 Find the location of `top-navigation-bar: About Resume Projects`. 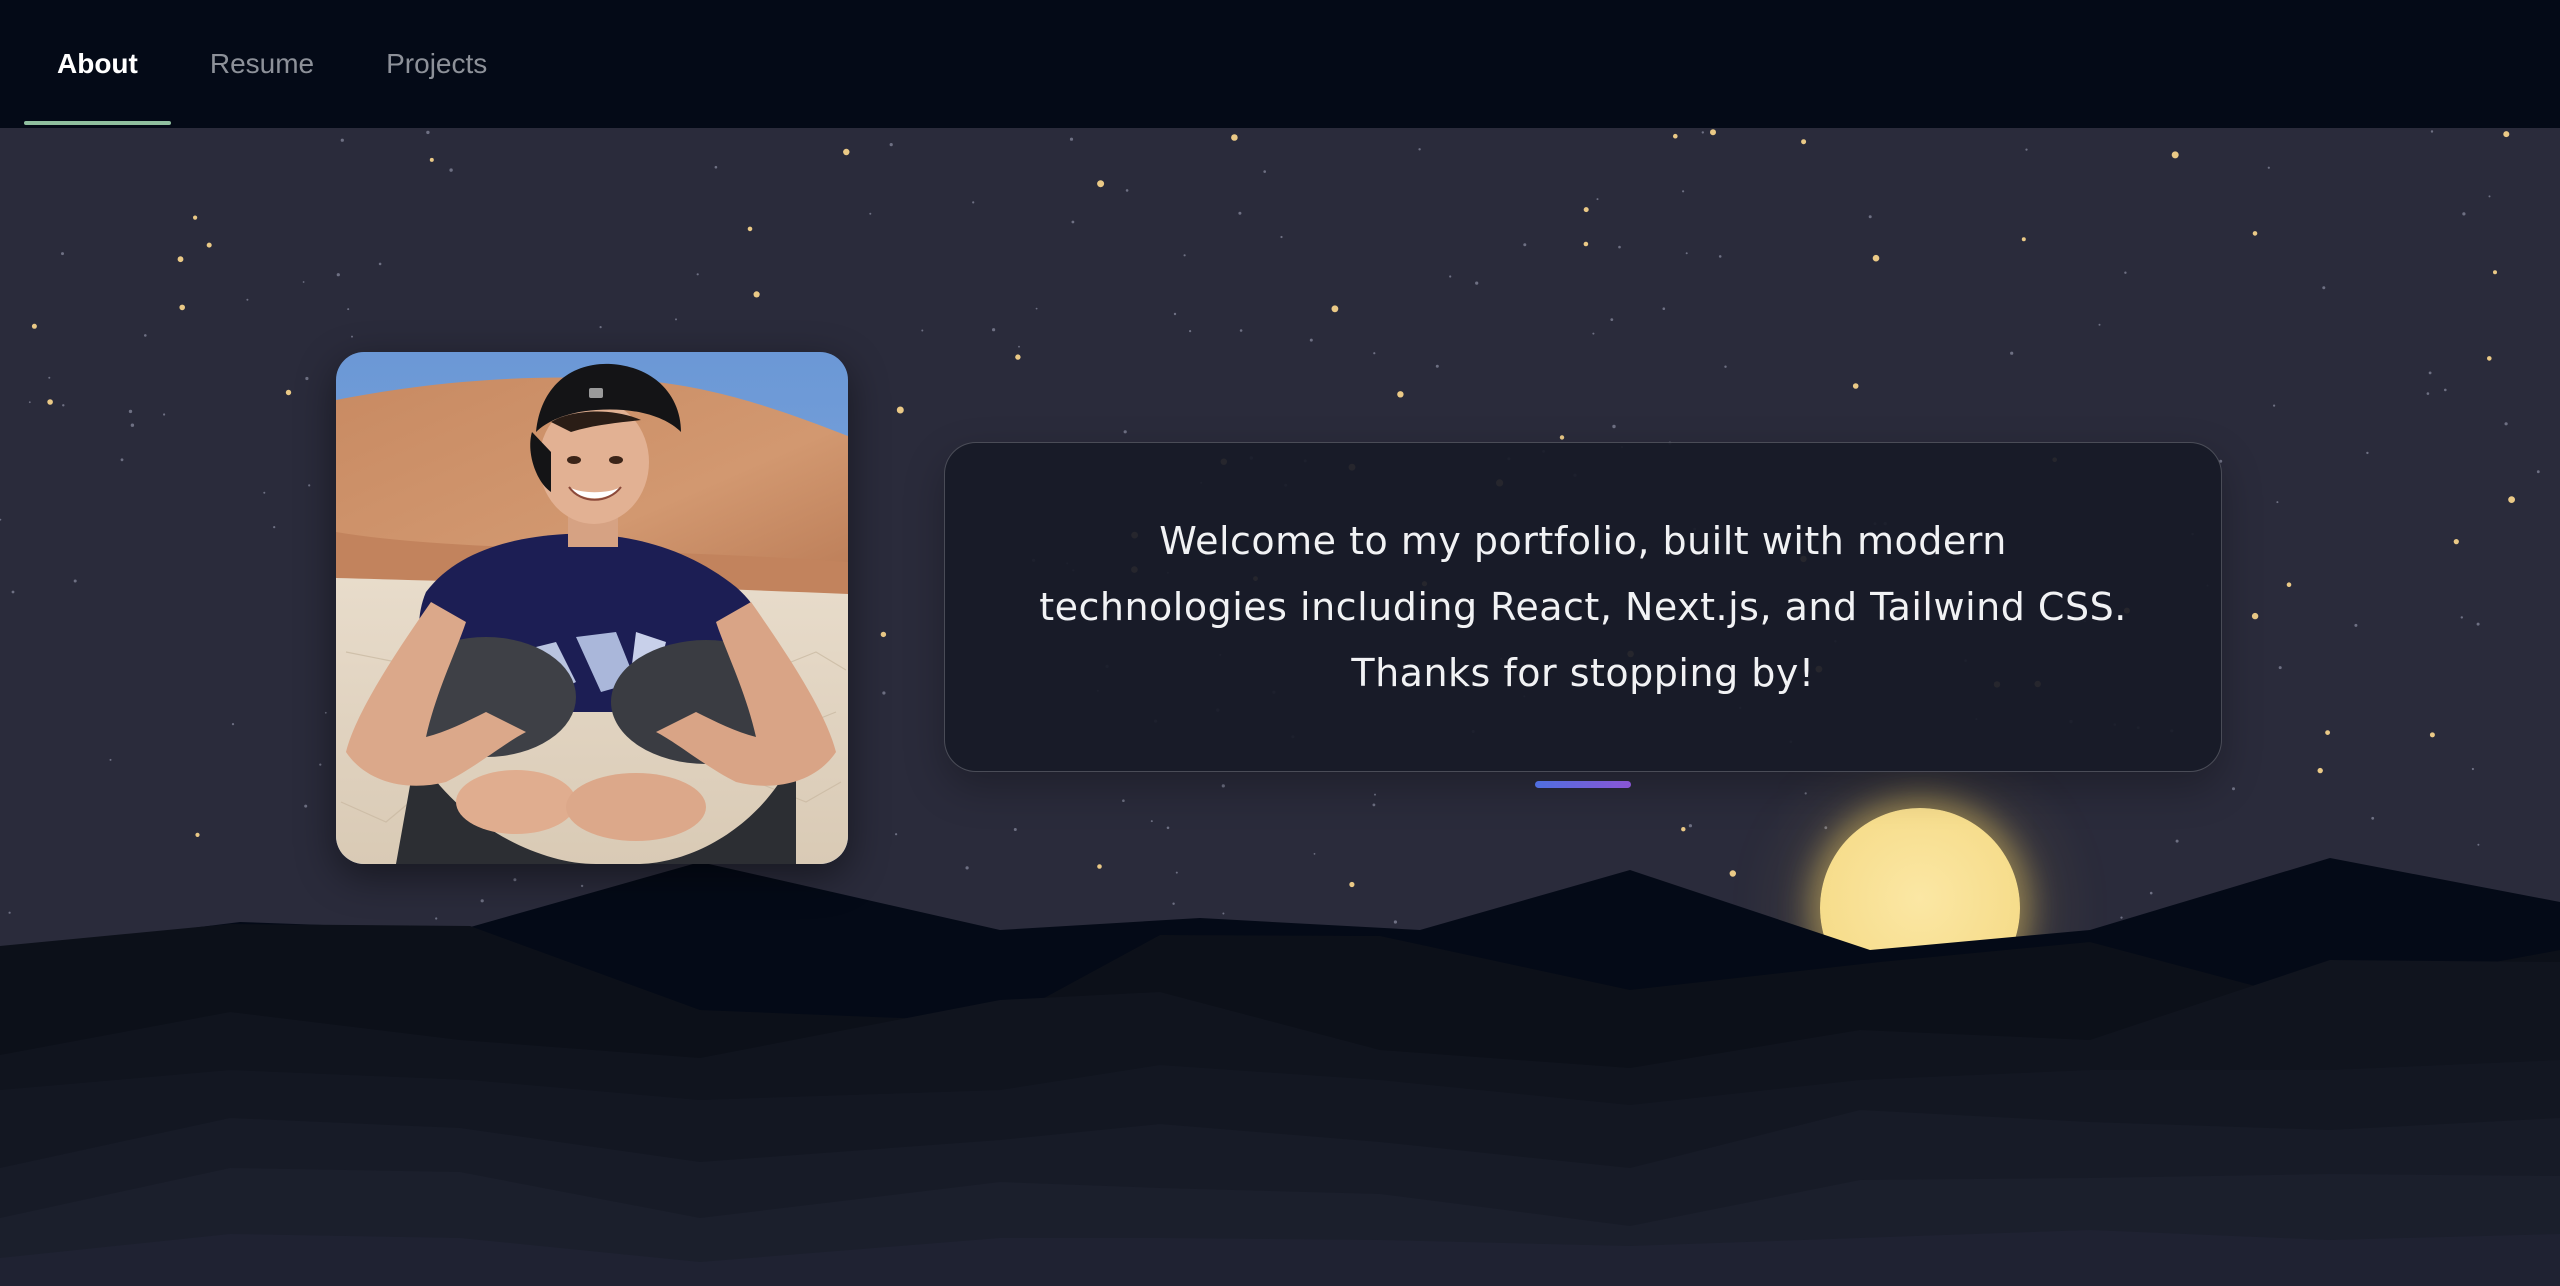

top-navigation-bar: About Resume Projects is located at coordinates (1280, 64).